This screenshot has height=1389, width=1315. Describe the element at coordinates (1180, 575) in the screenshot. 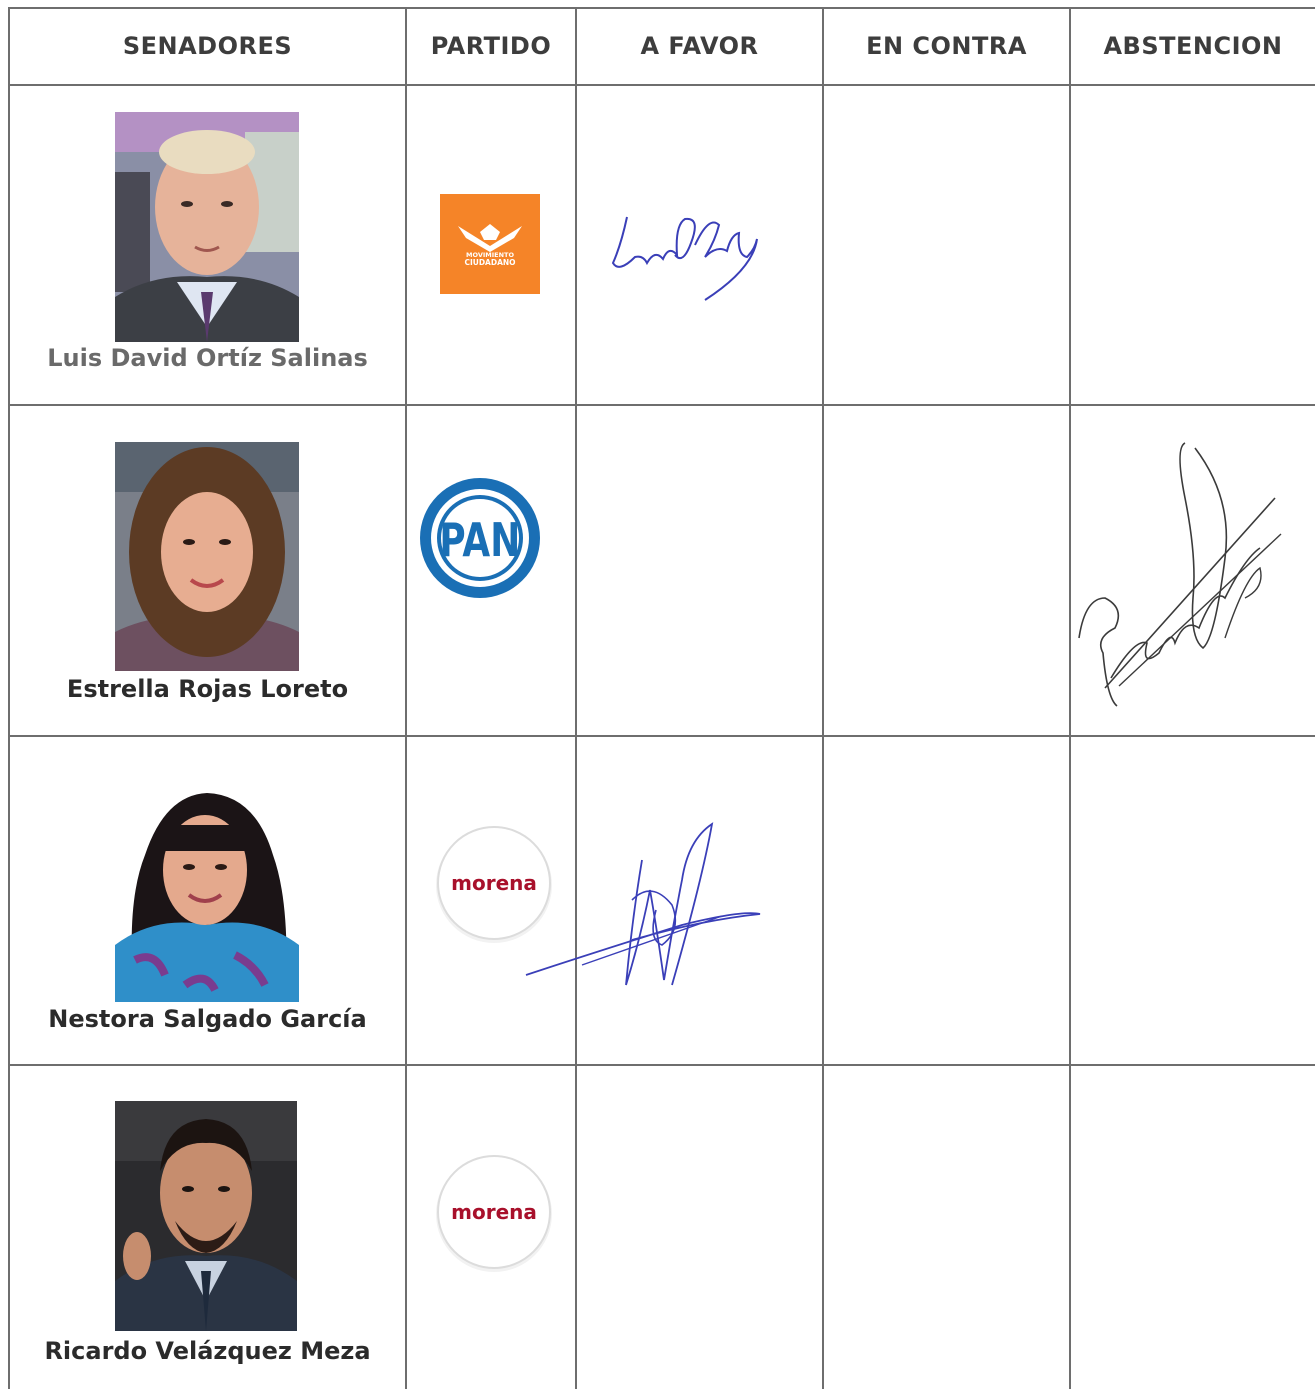

I see `signature-estrella-rojas` at that location.